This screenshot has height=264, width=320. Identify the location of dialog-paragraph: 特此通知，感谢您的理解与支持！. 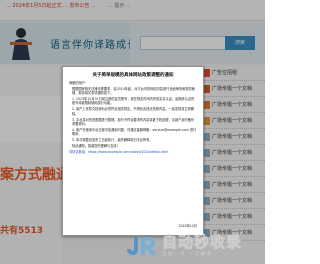
(96, 146).